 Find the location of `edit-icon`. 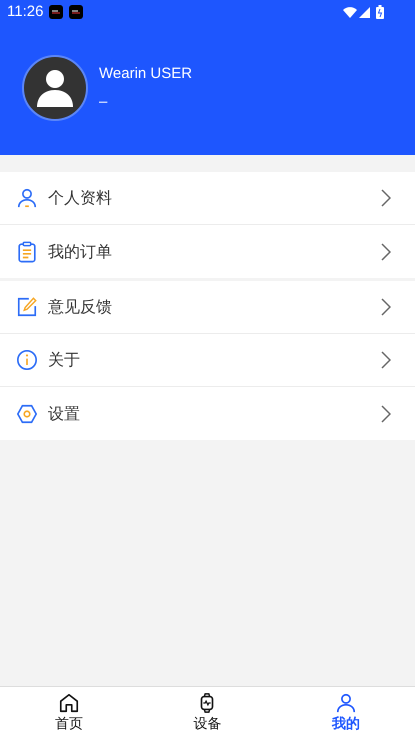

edit-icon is located at coordinates (27, 307).